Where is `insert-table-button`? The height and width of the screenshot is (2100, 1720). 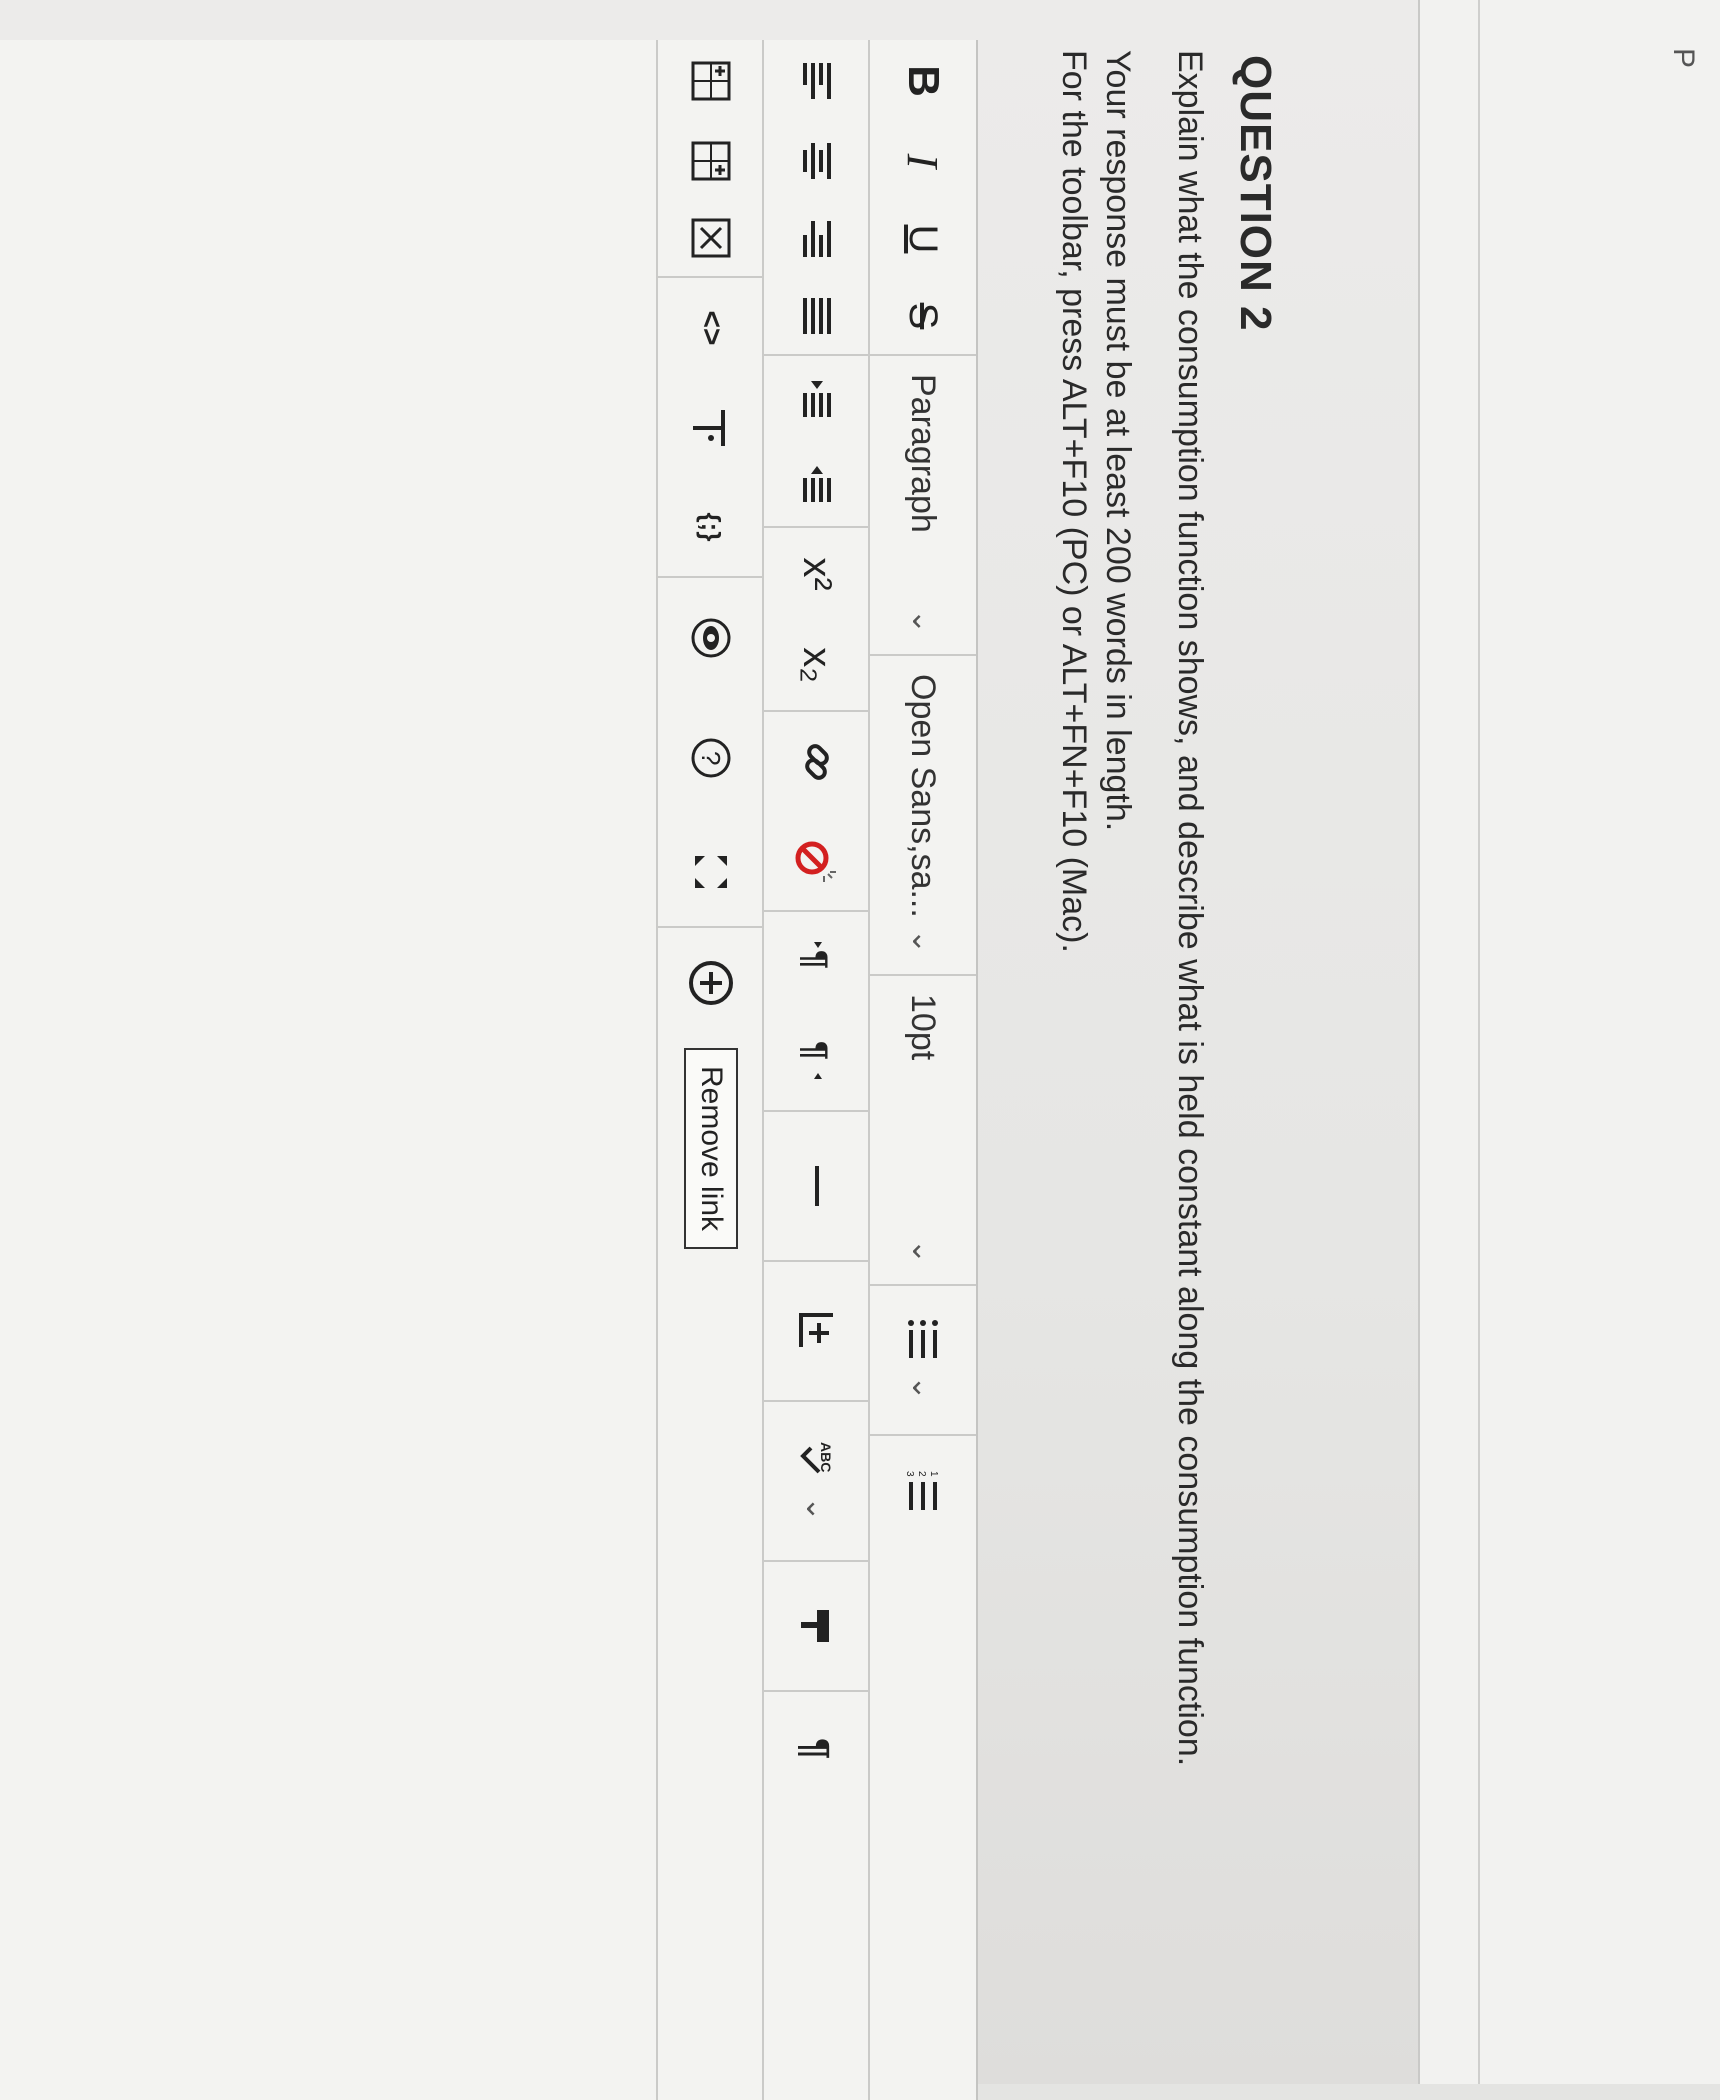
insert-table-button is located at coordinates (817, 1332).